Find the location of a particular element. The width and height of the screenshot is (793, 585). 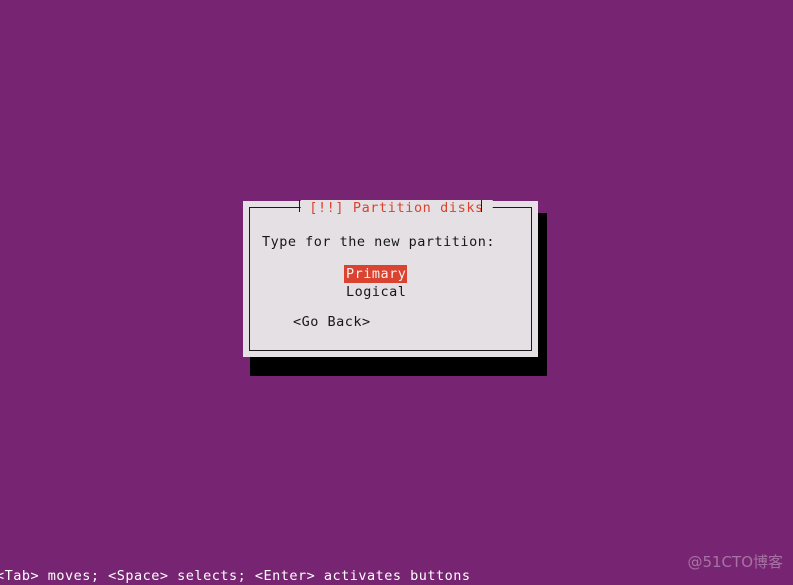

prompt-text: Type for the new partition: is located at coordinates (378, 242).